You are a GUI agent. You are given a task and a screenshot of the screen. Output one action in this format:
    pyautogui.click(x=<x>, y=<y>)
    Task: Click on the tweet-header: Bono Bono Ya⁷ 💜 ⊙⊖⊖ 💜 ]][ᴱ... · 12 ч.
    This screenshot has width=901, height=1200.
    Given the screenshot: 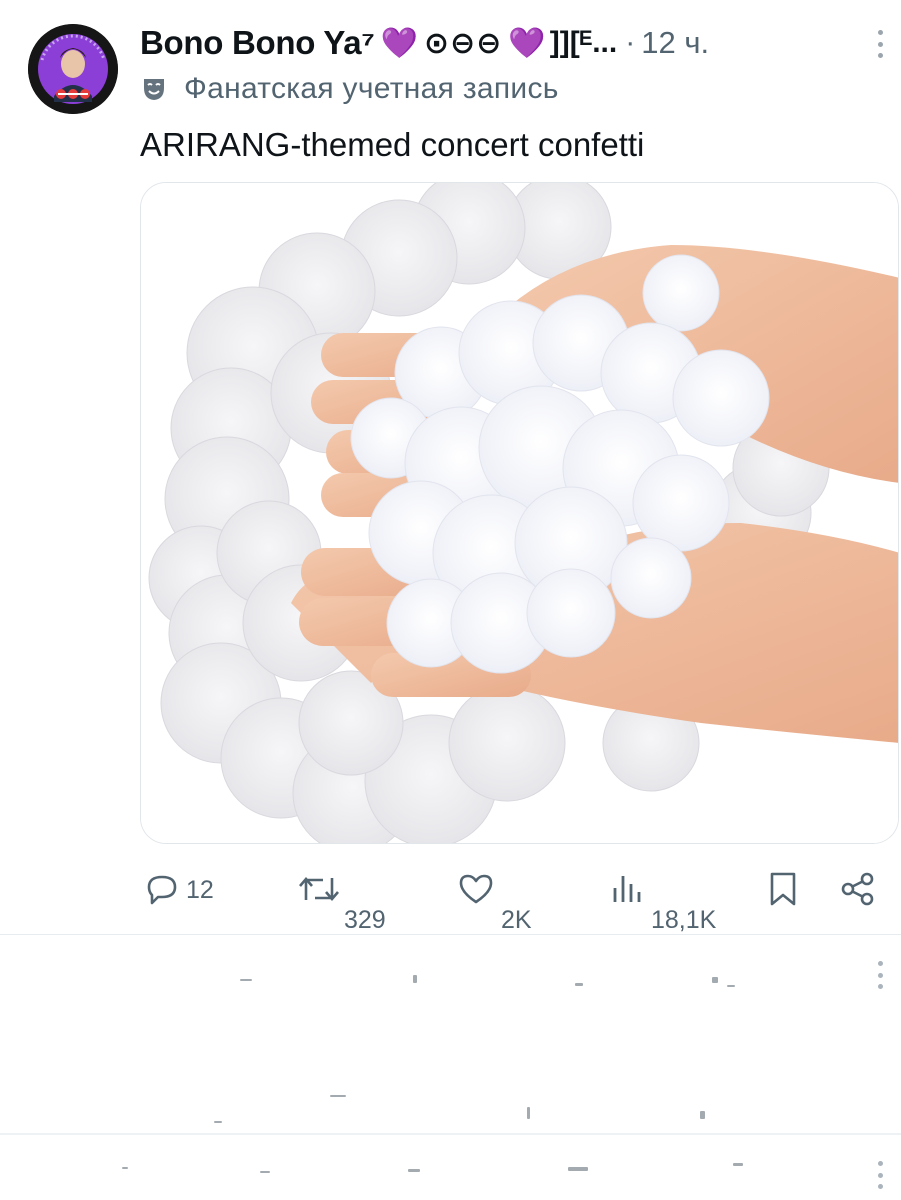 What is the action you would take?
    pyautogui.click(x=424, y=43)
    